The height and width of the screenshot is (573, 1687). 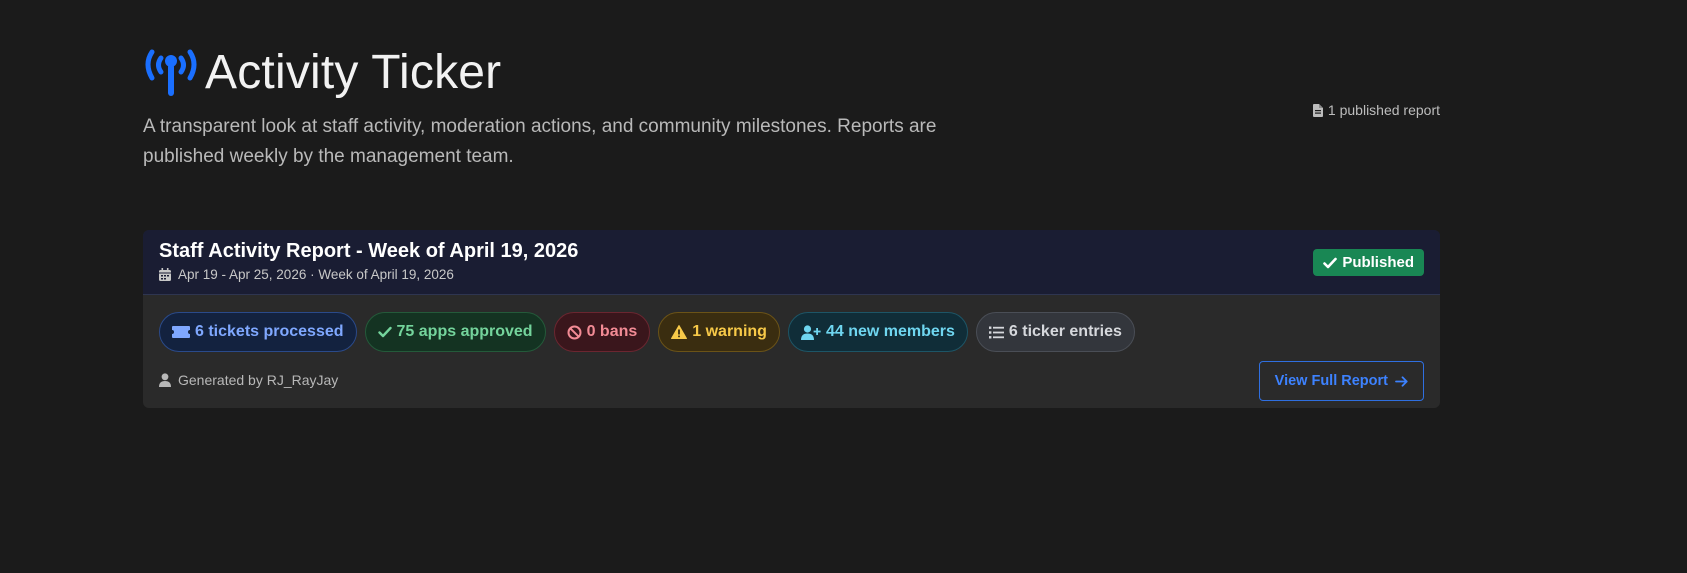 What do you see at coordinates (729, 331) in the screenshot?
I see `stat-warnings-label: 1 warning` at bounding box center [729, 331].